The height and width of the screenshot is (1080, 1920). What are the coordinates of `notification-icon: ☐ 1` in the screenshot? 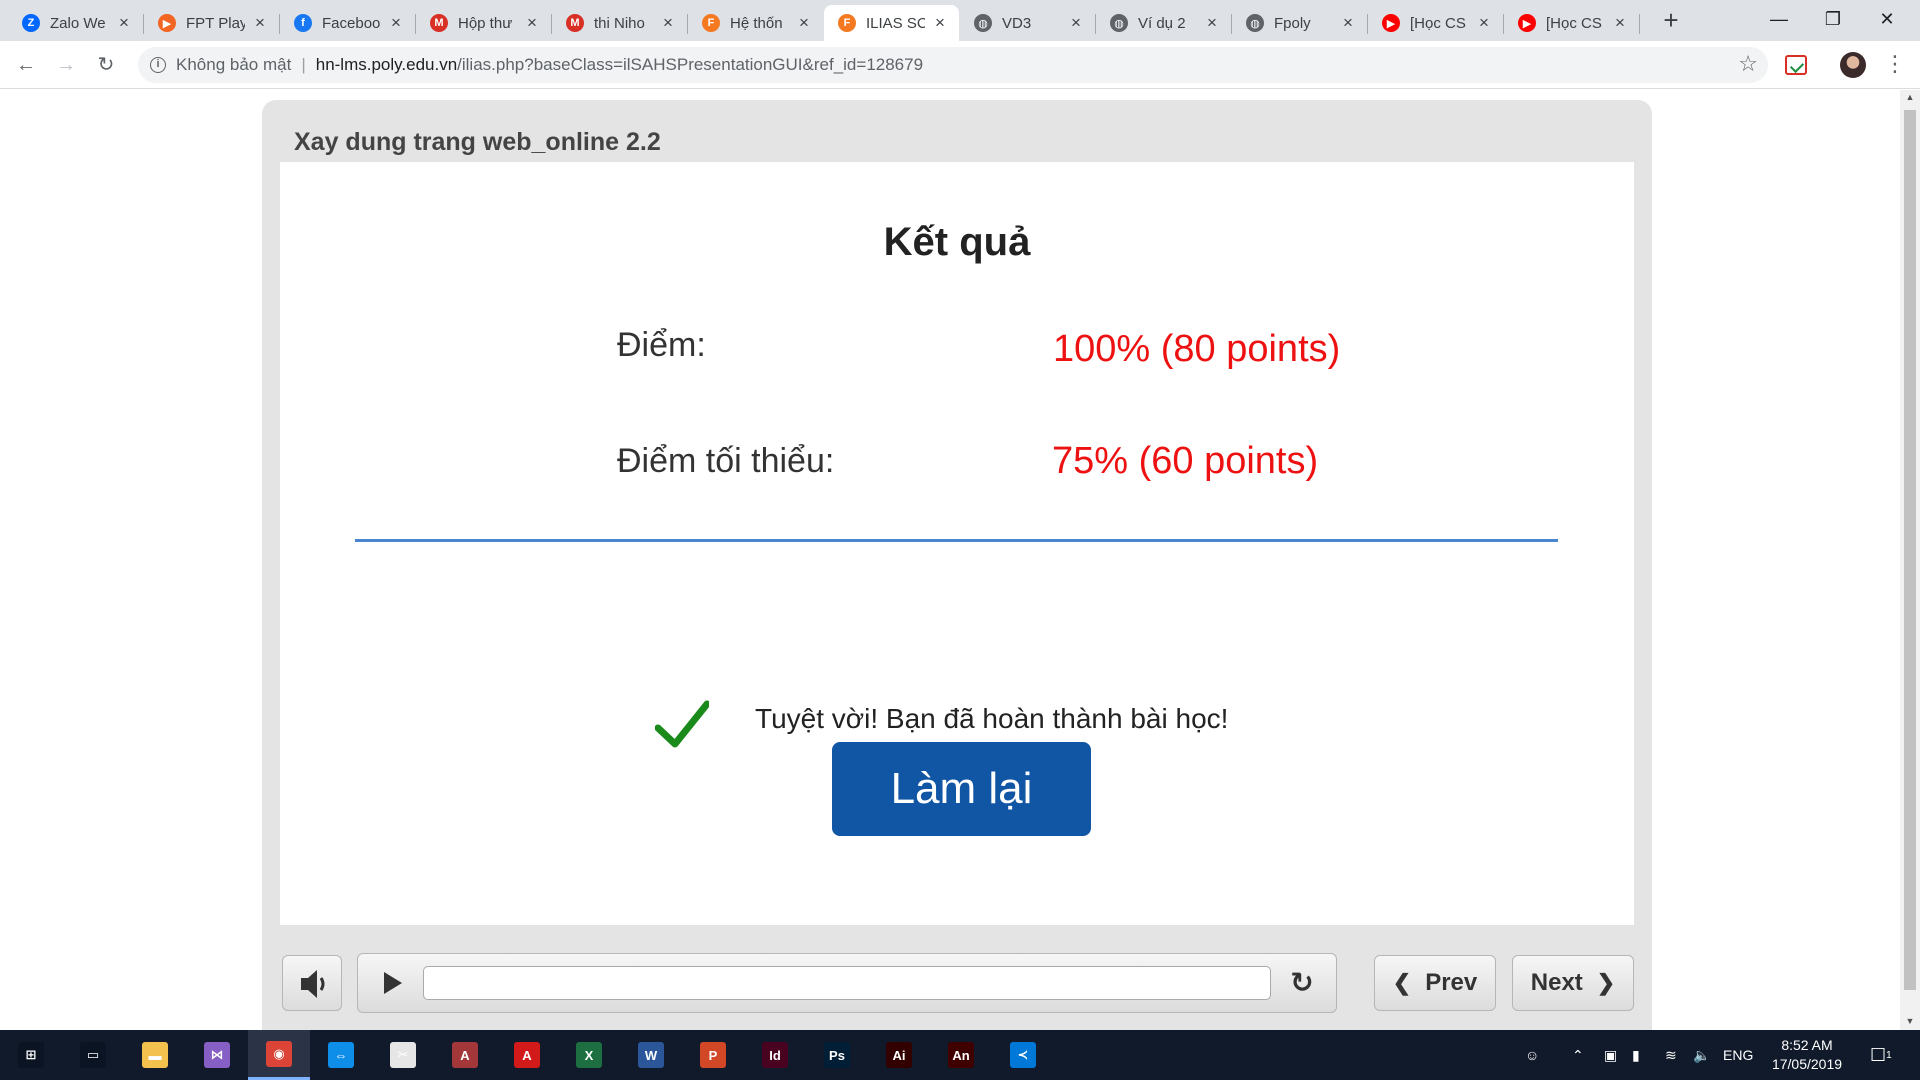 It's located at (1881, 1055).